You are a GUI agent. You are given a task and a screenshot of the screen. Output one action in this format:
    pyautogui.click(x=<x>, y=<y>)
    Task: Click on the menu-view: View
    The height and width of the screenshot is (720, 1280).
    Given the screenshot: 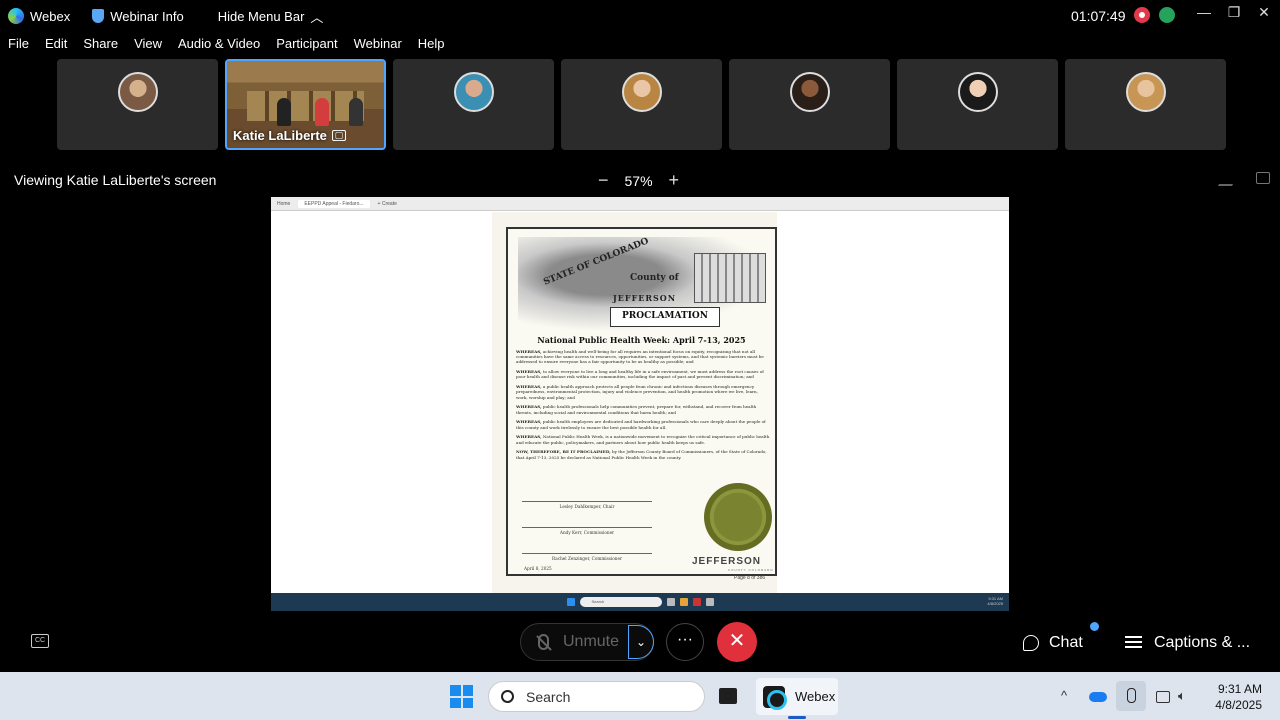 What is the action you would take?
    pyautogui.click(x=148, y=43)
    